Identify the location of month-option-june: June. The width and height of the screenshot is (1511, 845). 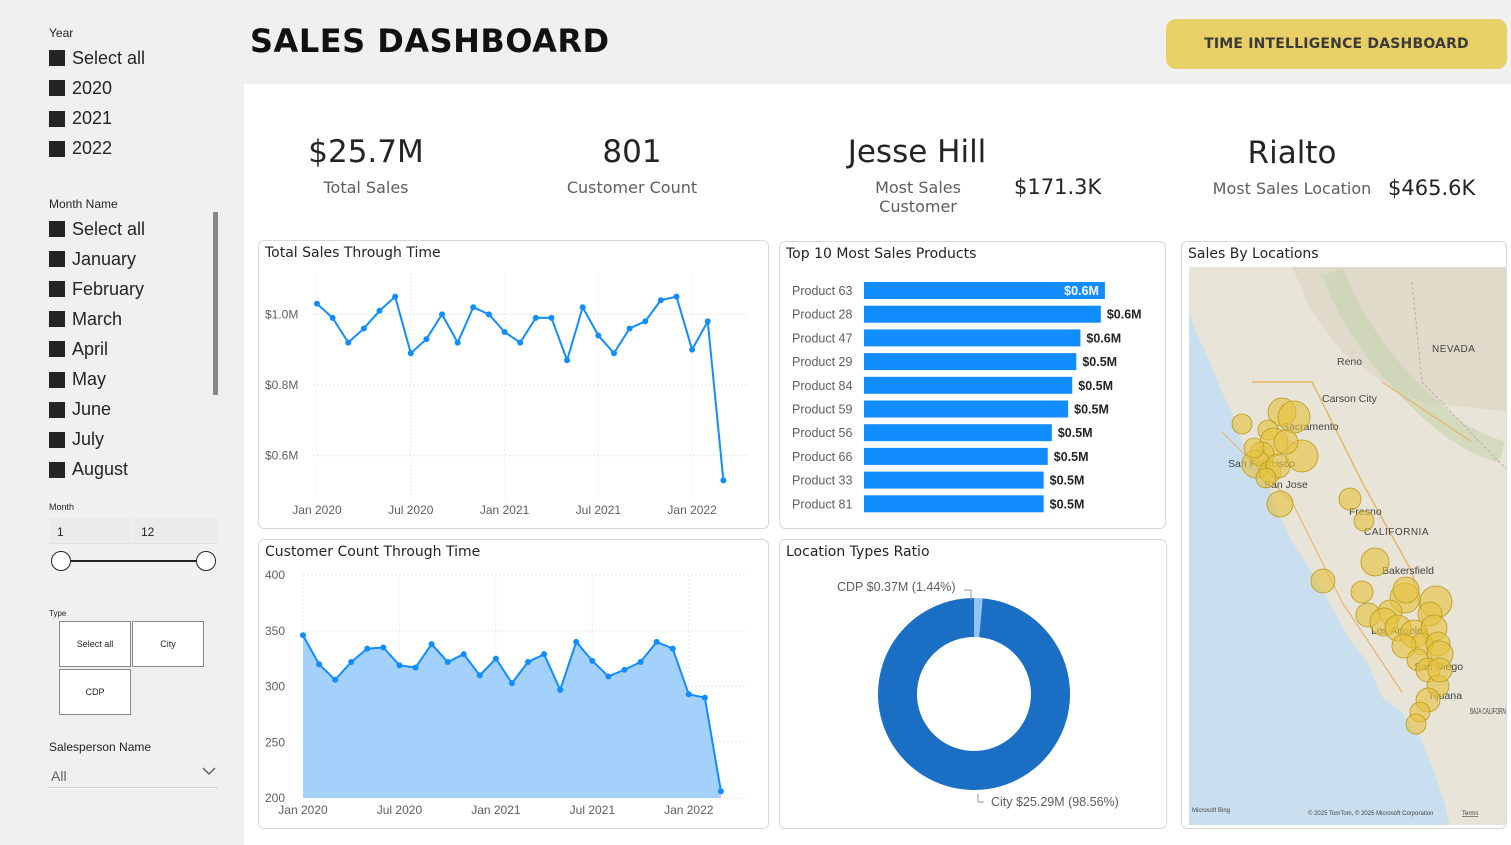
(80, 410).